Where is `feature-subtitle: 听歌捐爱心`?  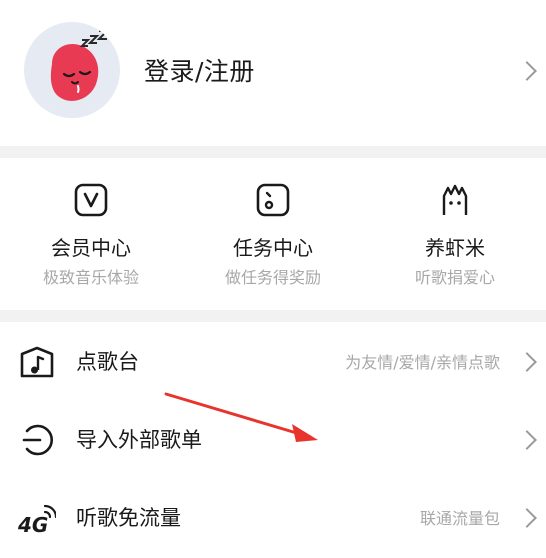
feature-subtitle: 听歌捐爱心 is located at coordinates (454, 277).